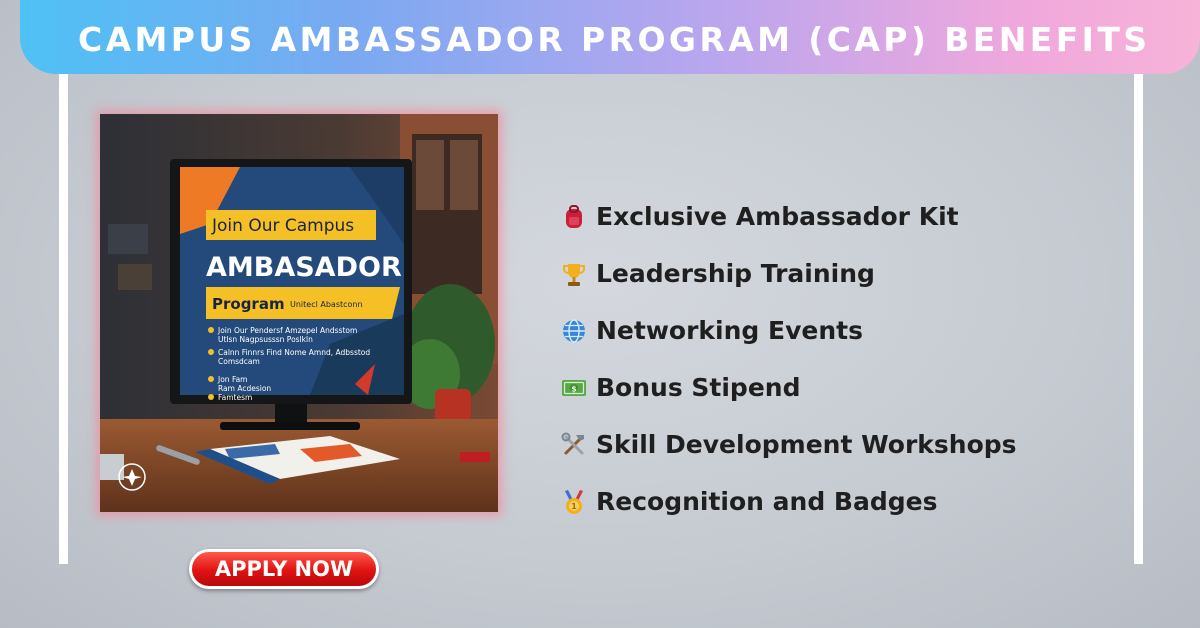 Image resolution: width=1200 pixels, height=628 pixels. Describe the element at coordinates (284, 569) in the screenshot. I see `apply-now-button: APPLY NOW` at that location.